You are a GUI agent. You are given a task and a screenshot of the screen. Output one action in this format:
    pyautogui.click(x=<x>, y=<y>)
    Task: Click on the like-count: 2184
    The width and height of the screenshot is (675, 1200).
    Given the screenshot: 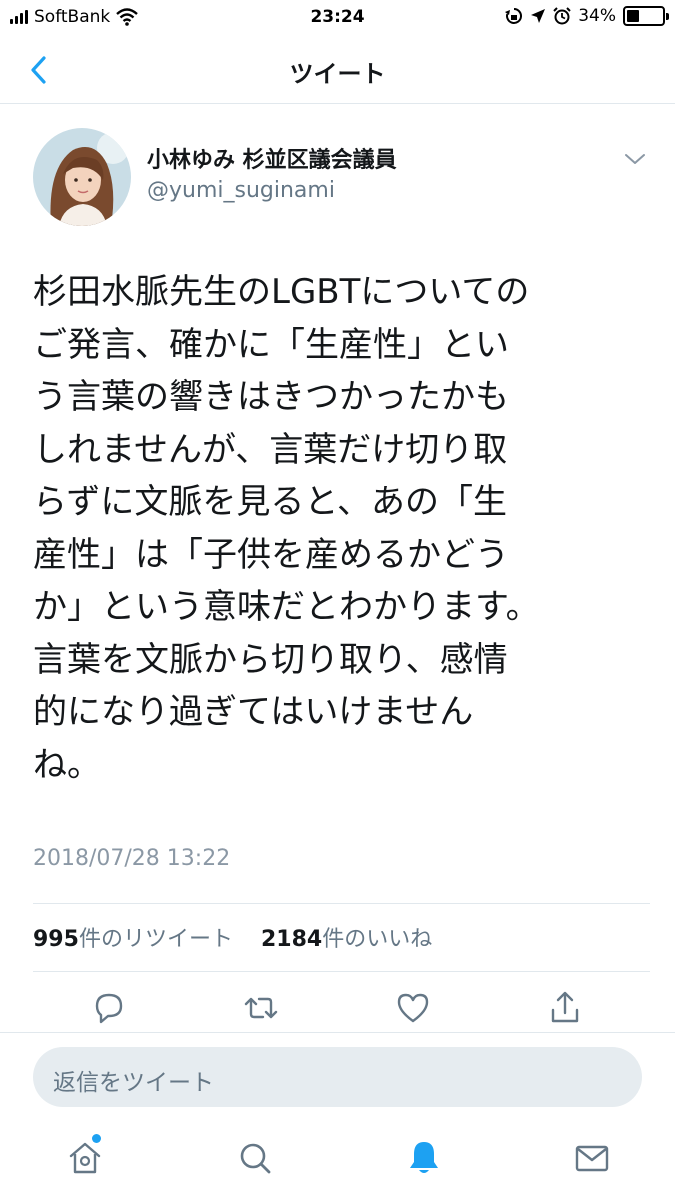 What is the action you would take?
    pyautogui.click(x=291, y=939)
    